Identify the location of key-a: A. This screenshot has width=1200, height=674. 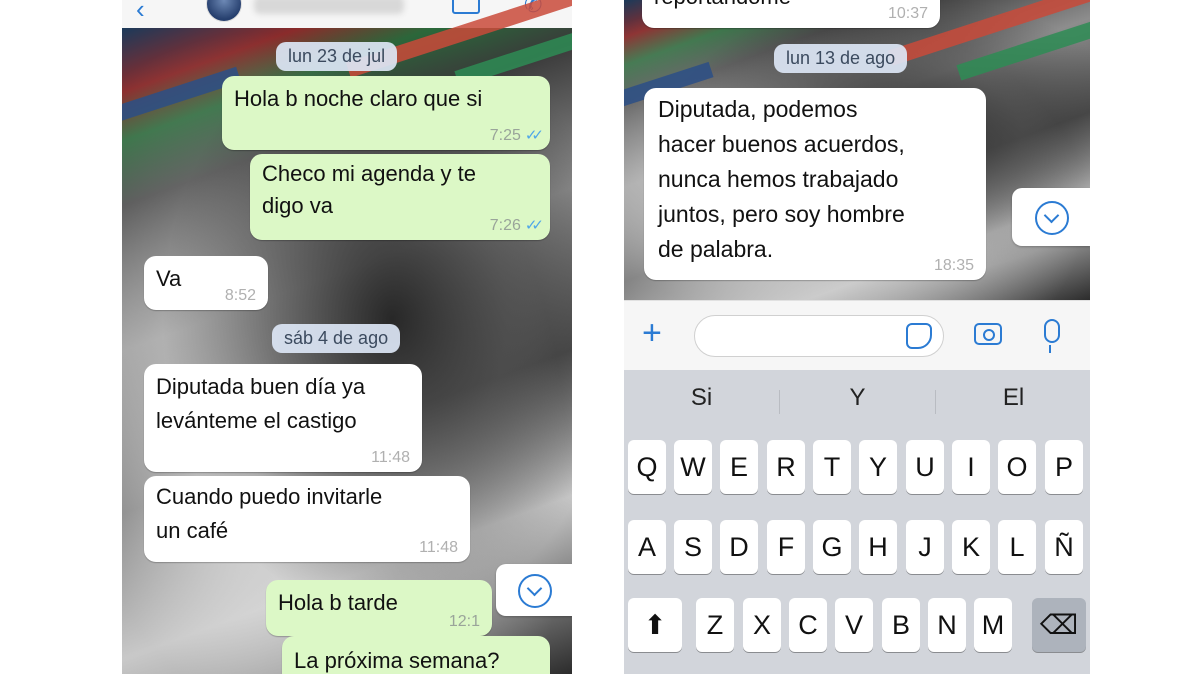
(647, 547).